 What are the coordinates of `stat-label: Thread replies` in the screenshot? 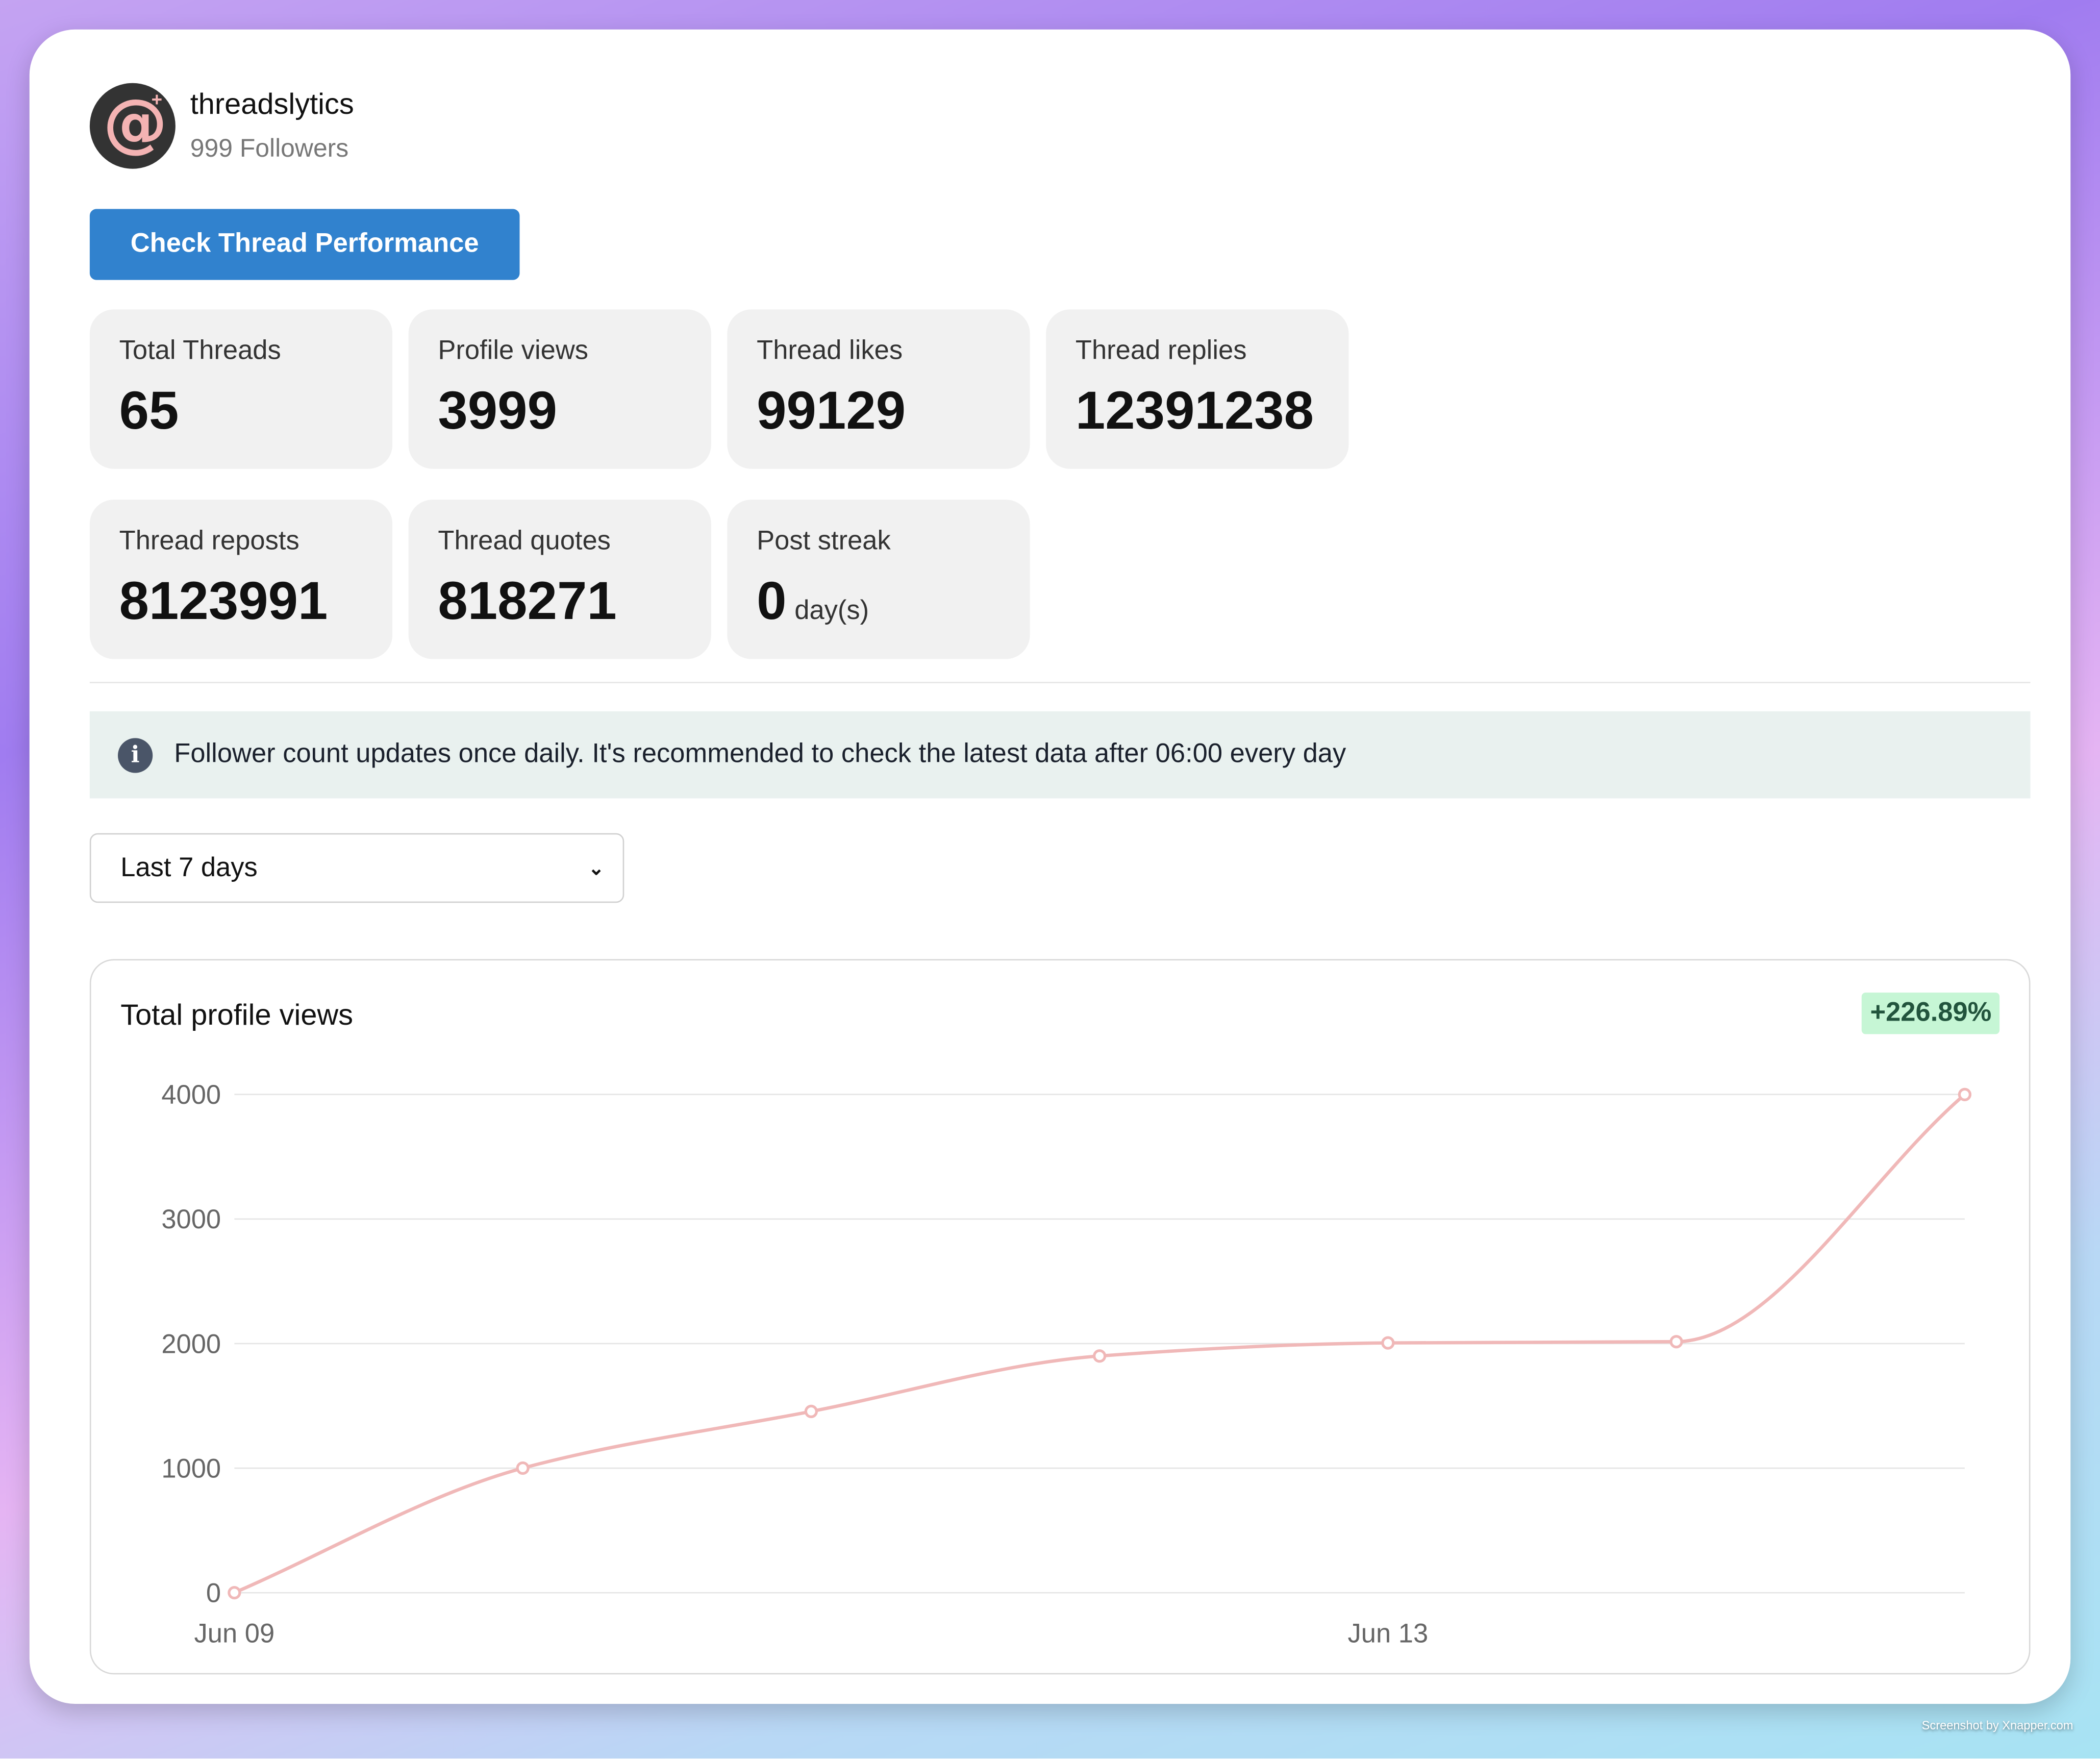 It's located at (1161, 351).